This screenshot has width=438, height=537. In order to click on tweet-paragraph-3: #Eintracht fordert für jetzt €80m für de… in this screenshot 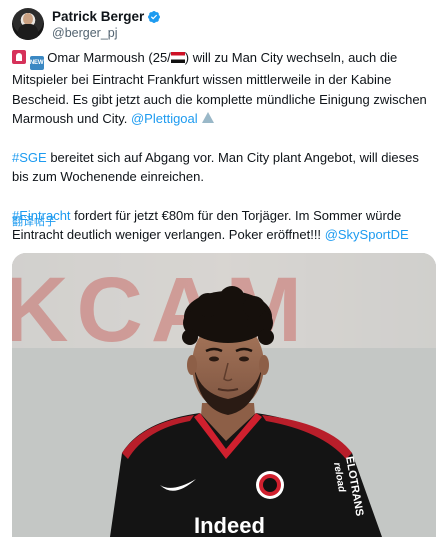, I will do `click(222, 225)`.